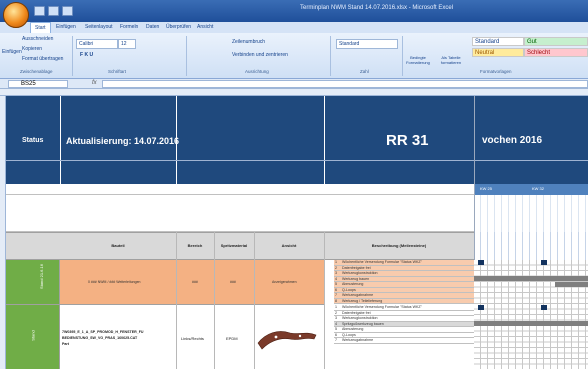 Image resolution: width=588 pixels, height=369 pixels. I want to click on merge-center-button: Verbinden und zentrieren, so click(260, 55).